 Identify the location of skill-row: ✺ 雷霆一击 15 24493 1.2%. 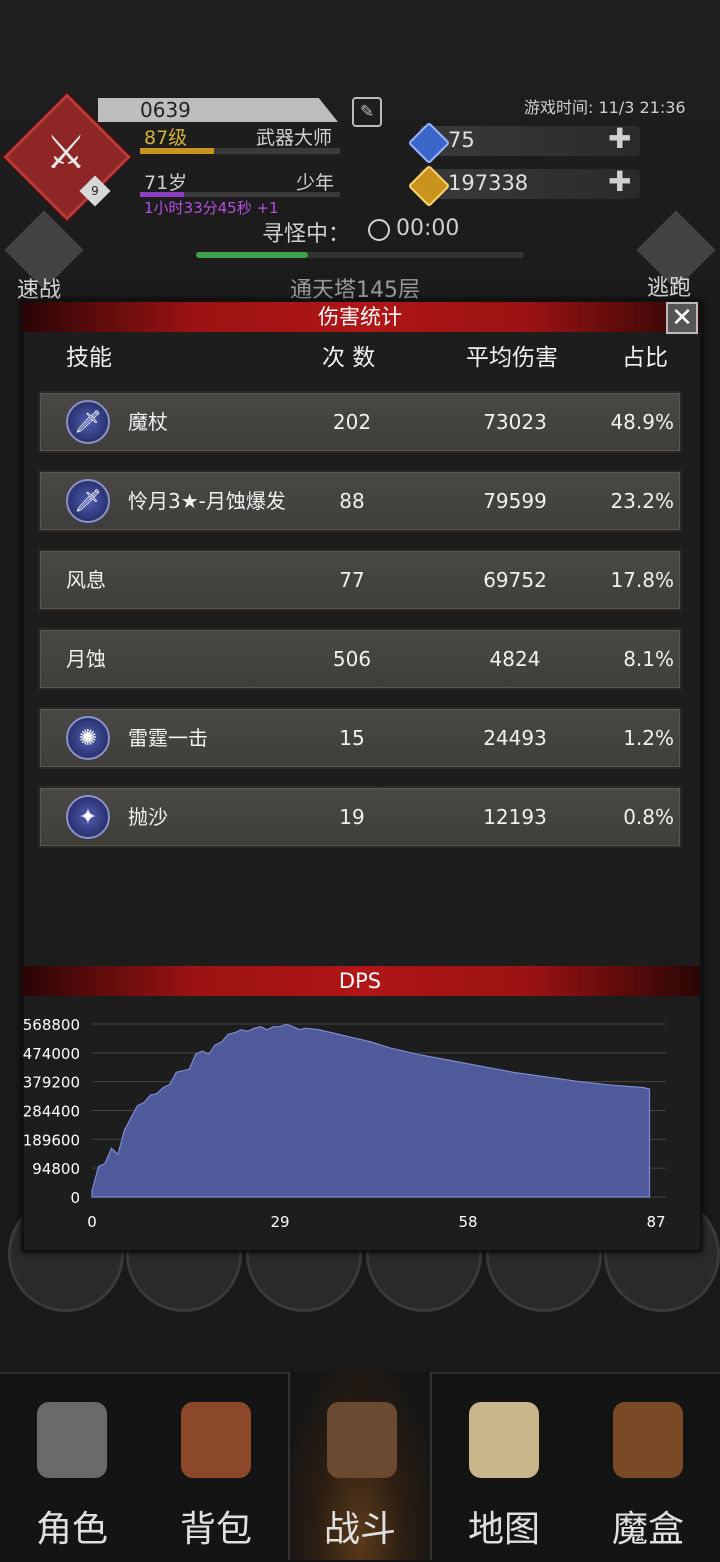
(360, 738).